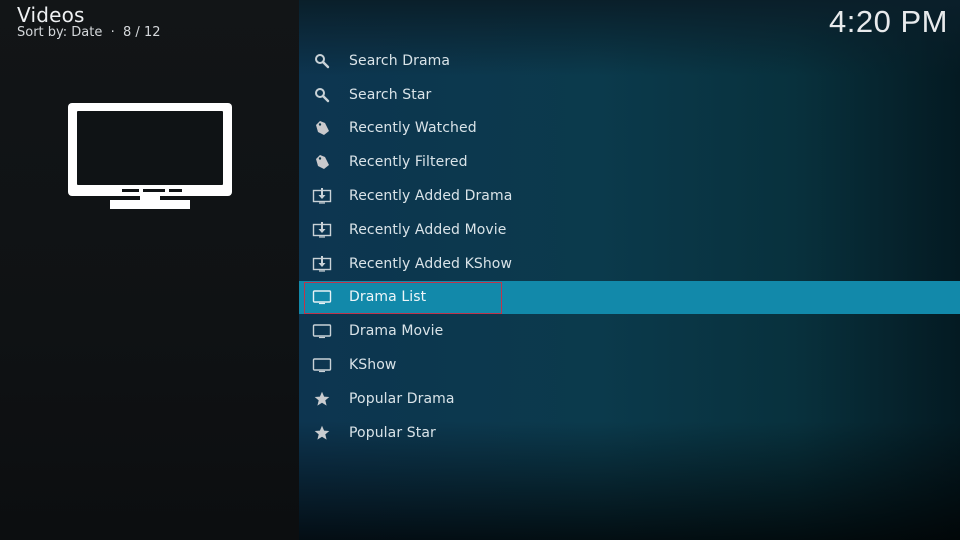 The width and height of the screenshot is (960, 540). Describe the element at coordinates (629, 264) in the screenshot. I see `menu-item-recently-added-kshow: Recently Added KShow` at that location.